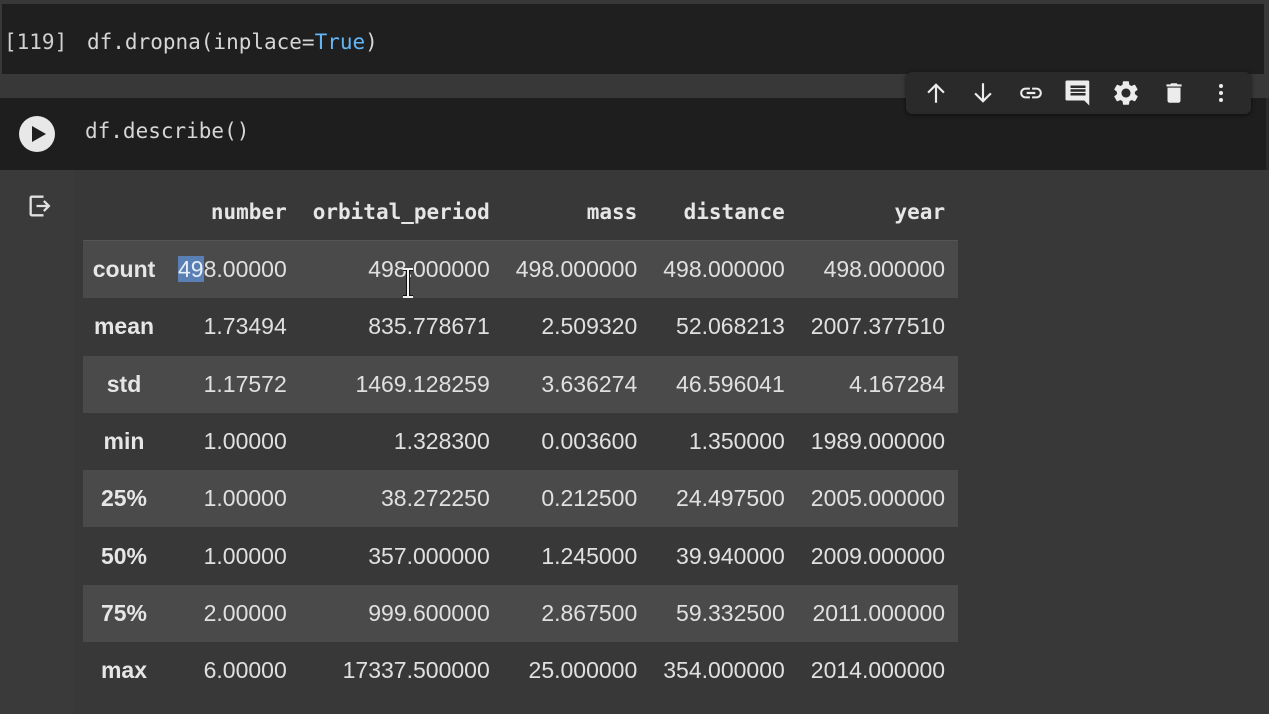 The image size is (1269, 714). What do you see at coordinates (441, 441) in the screenshot?
I see `table-cell: 1.328300` at bounding box center [441, 441].